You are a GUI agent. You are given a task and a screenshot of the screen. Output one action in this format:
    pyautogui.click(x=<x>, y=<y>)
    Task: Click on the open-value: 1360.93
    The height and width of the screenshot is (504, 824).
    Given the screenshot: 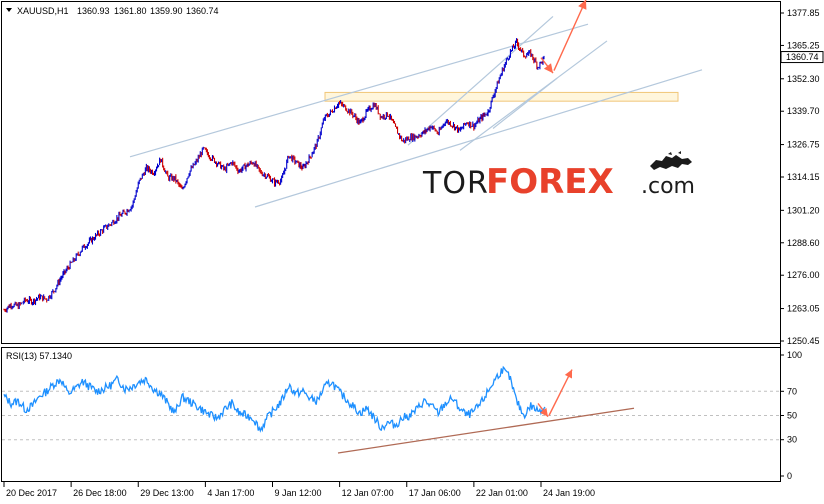 What is the action you would take?
    pyautogui.click(x=93, y=11)
    